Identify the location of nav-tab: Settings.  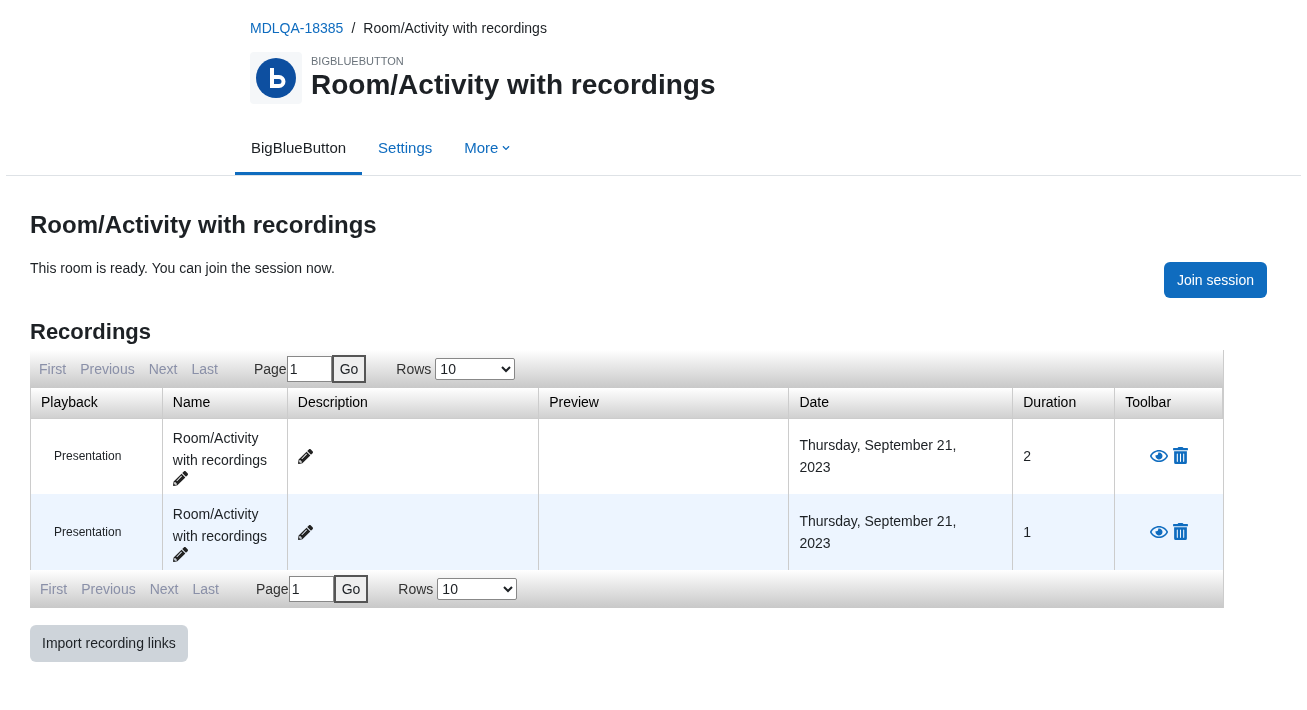
(405, 149).